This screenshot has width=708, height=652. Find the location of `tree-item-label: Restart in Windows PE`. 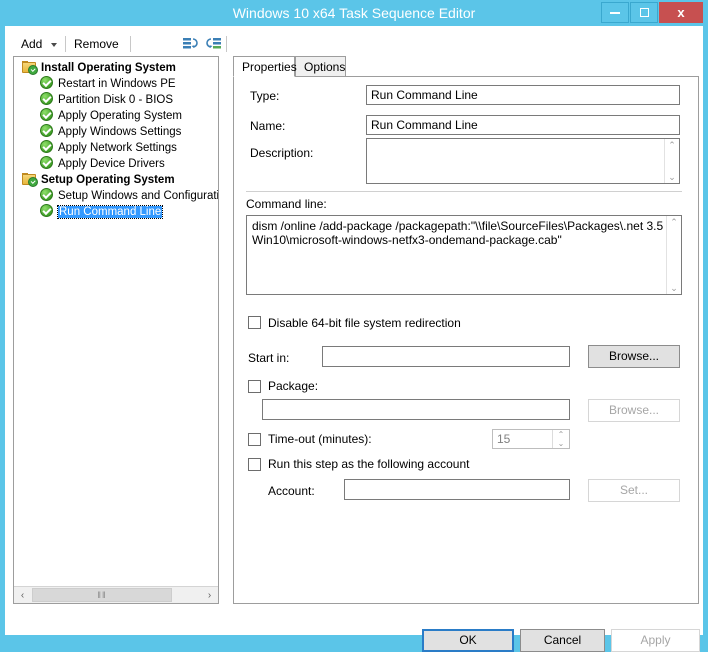

tree-item-label: Restart in Windows PE is located at coordinates (117, 84).